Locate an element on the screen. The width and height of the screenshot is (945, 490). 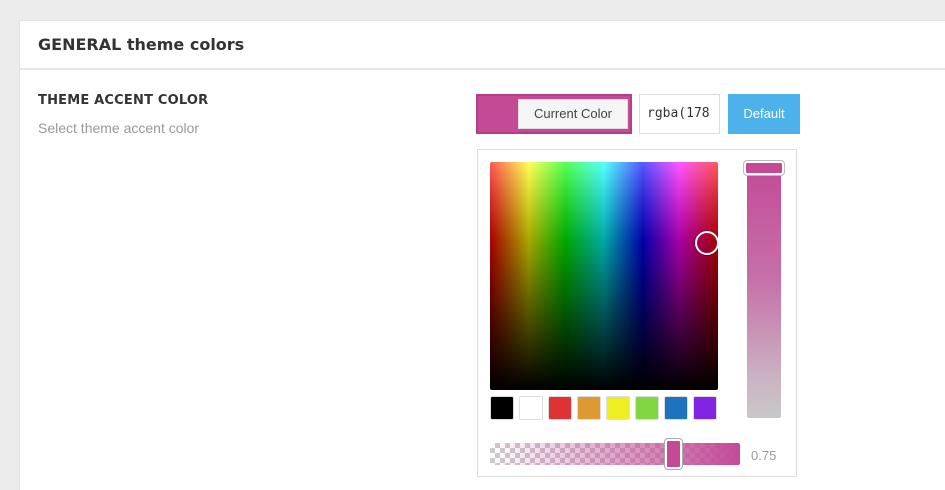
current-color-label: Current Color is located at coordinates (573, 114).